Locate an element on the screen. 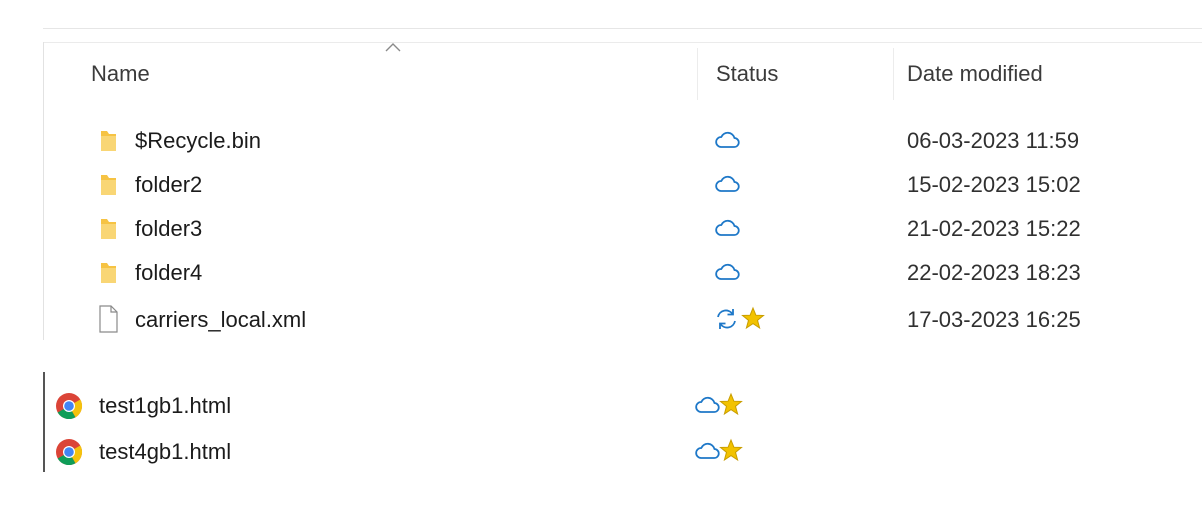 The width and height of the screenshot is (1202, 507). file-name: folder2 is located at coordinates (169, 184).